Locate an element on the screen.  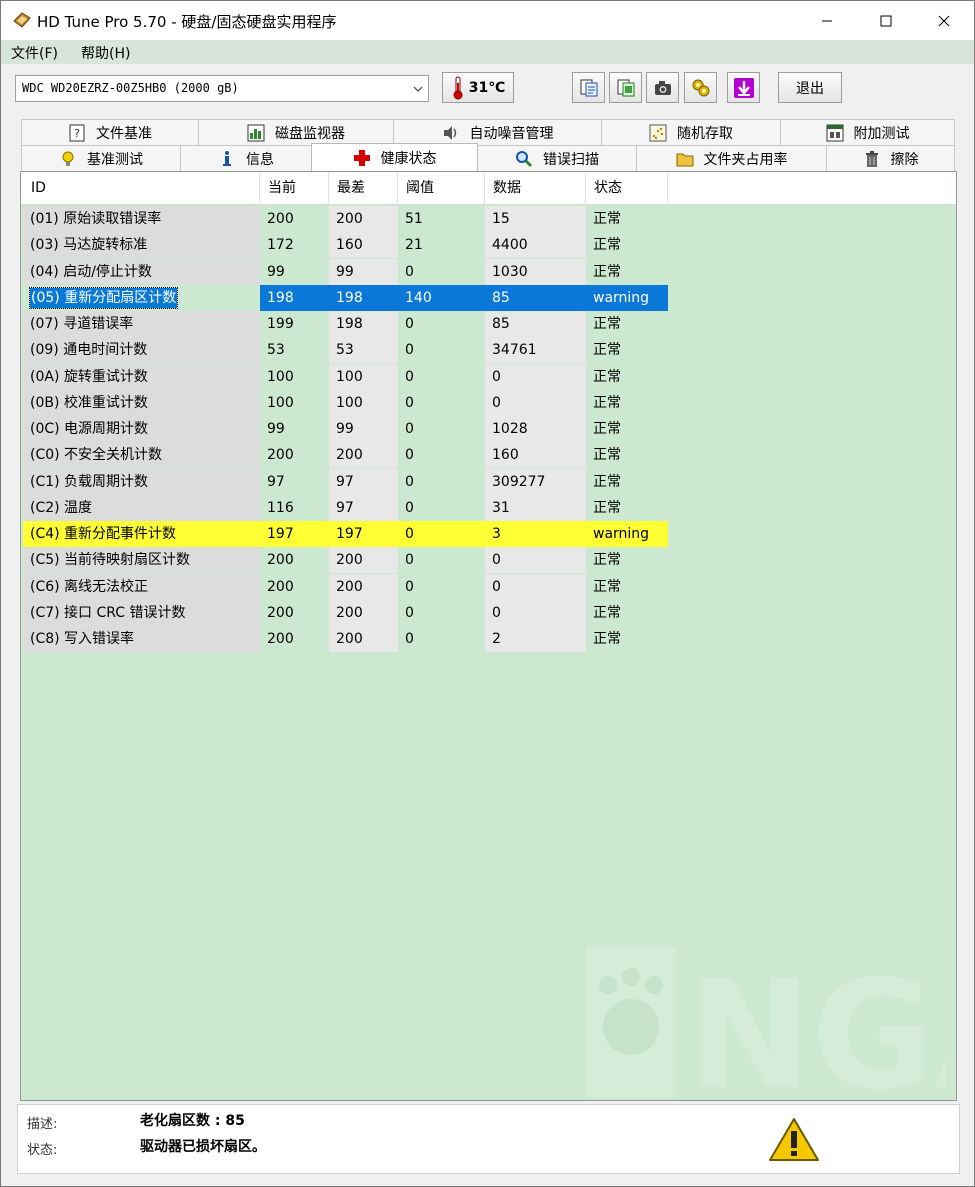
table-row: (09) 通电时间计数 53 53 0 34761 正常 is located at coordinates (345, 350).